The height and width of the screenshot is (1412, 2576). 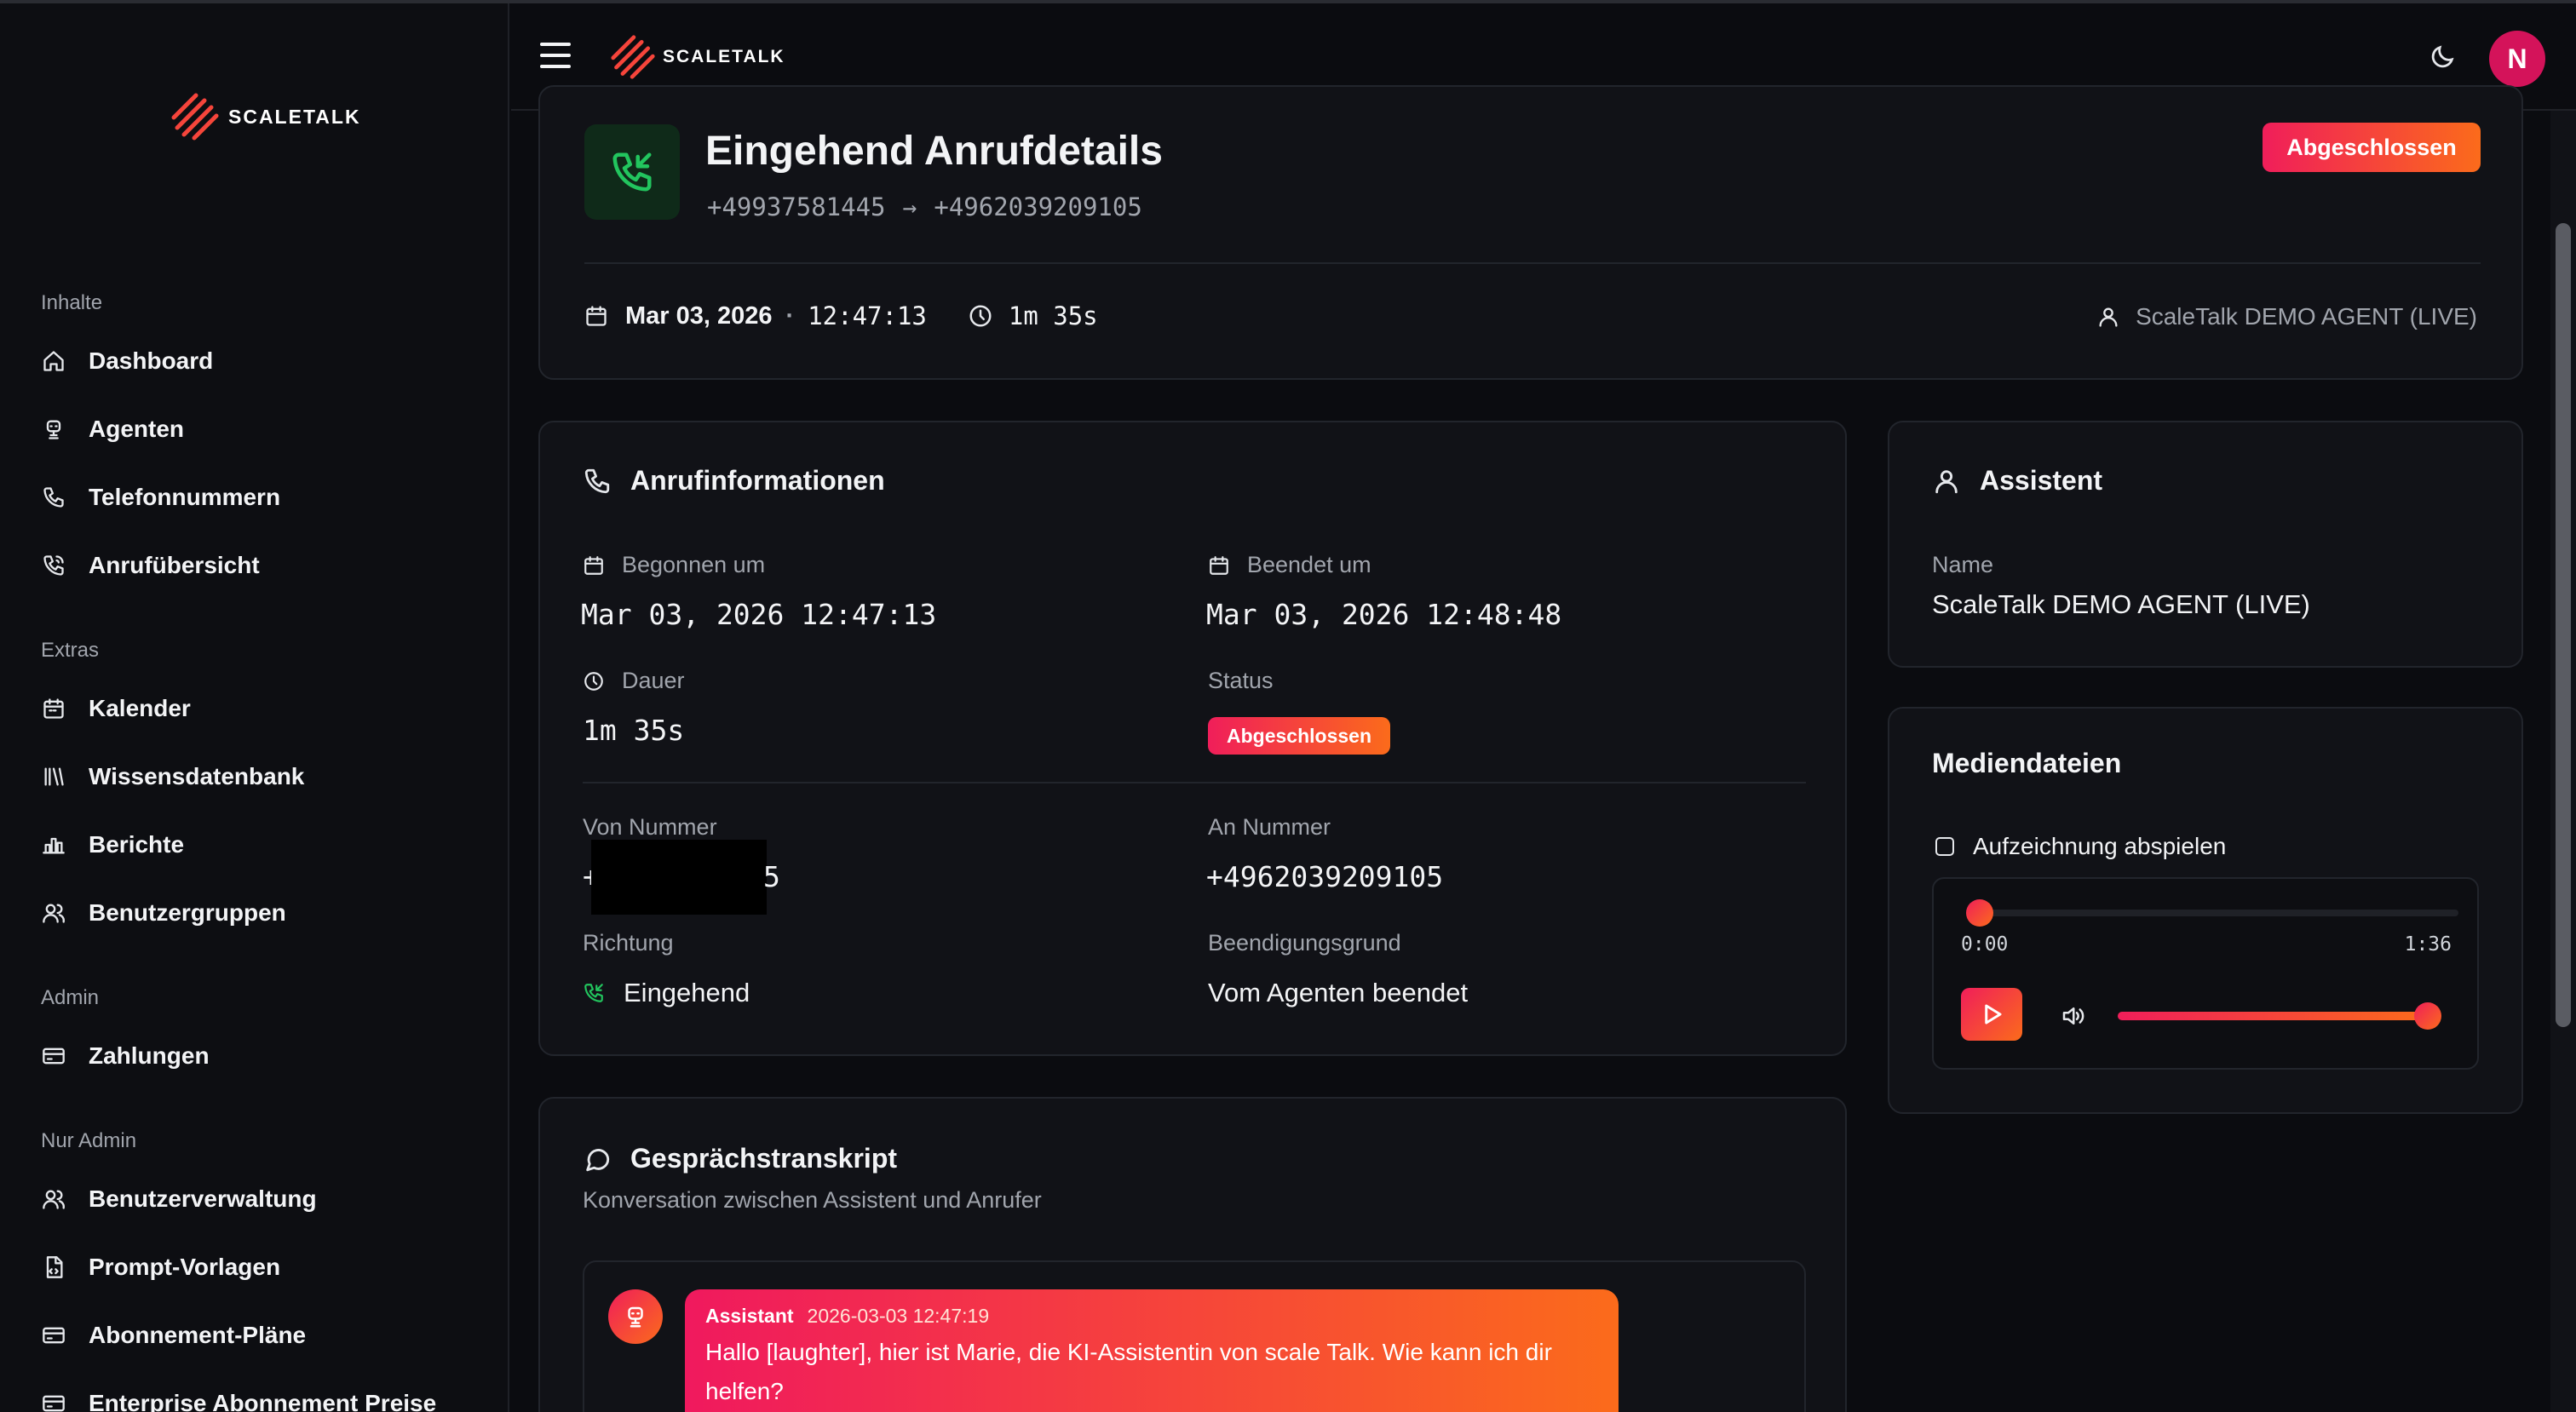 I want to click on phone-icon, so click(x=54, y=497).